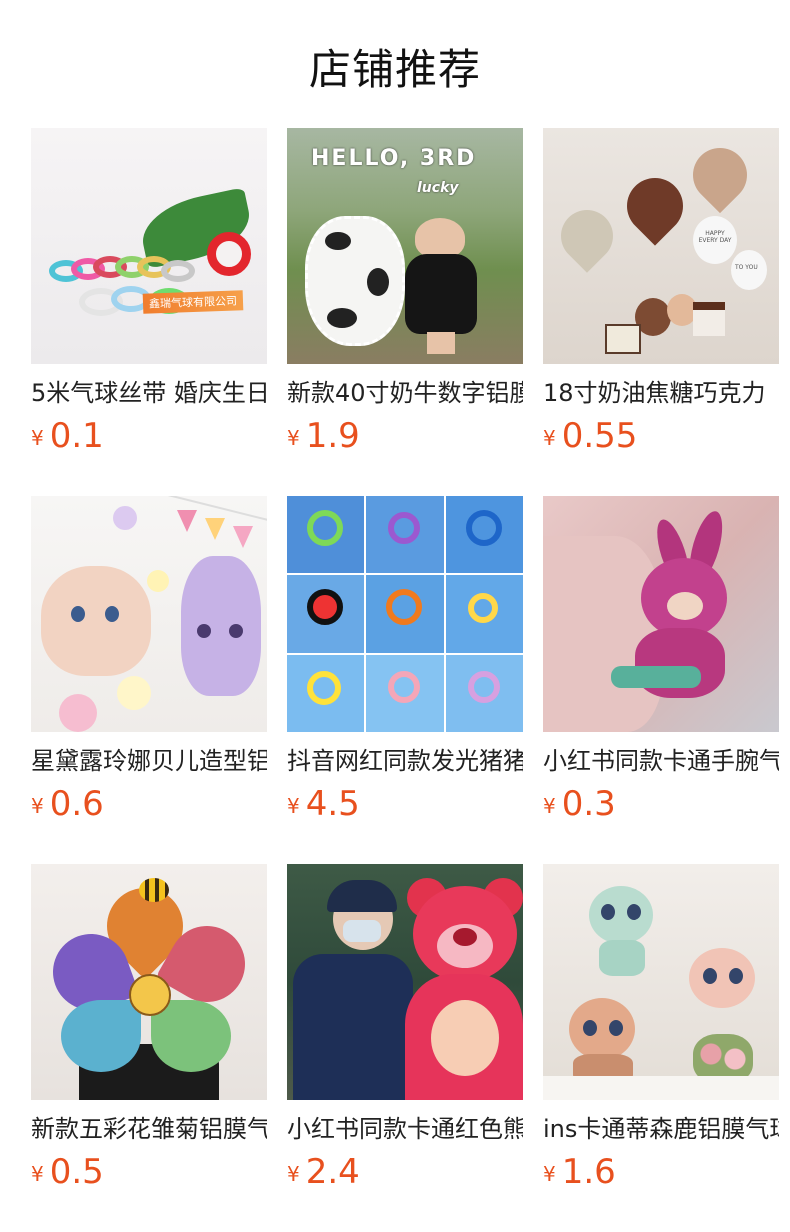 This screenshot has width=790, height=1232. Describe the element at coordinates (394, 69) in the screenshot. I see `page-title: 店铺推荐` at that location.